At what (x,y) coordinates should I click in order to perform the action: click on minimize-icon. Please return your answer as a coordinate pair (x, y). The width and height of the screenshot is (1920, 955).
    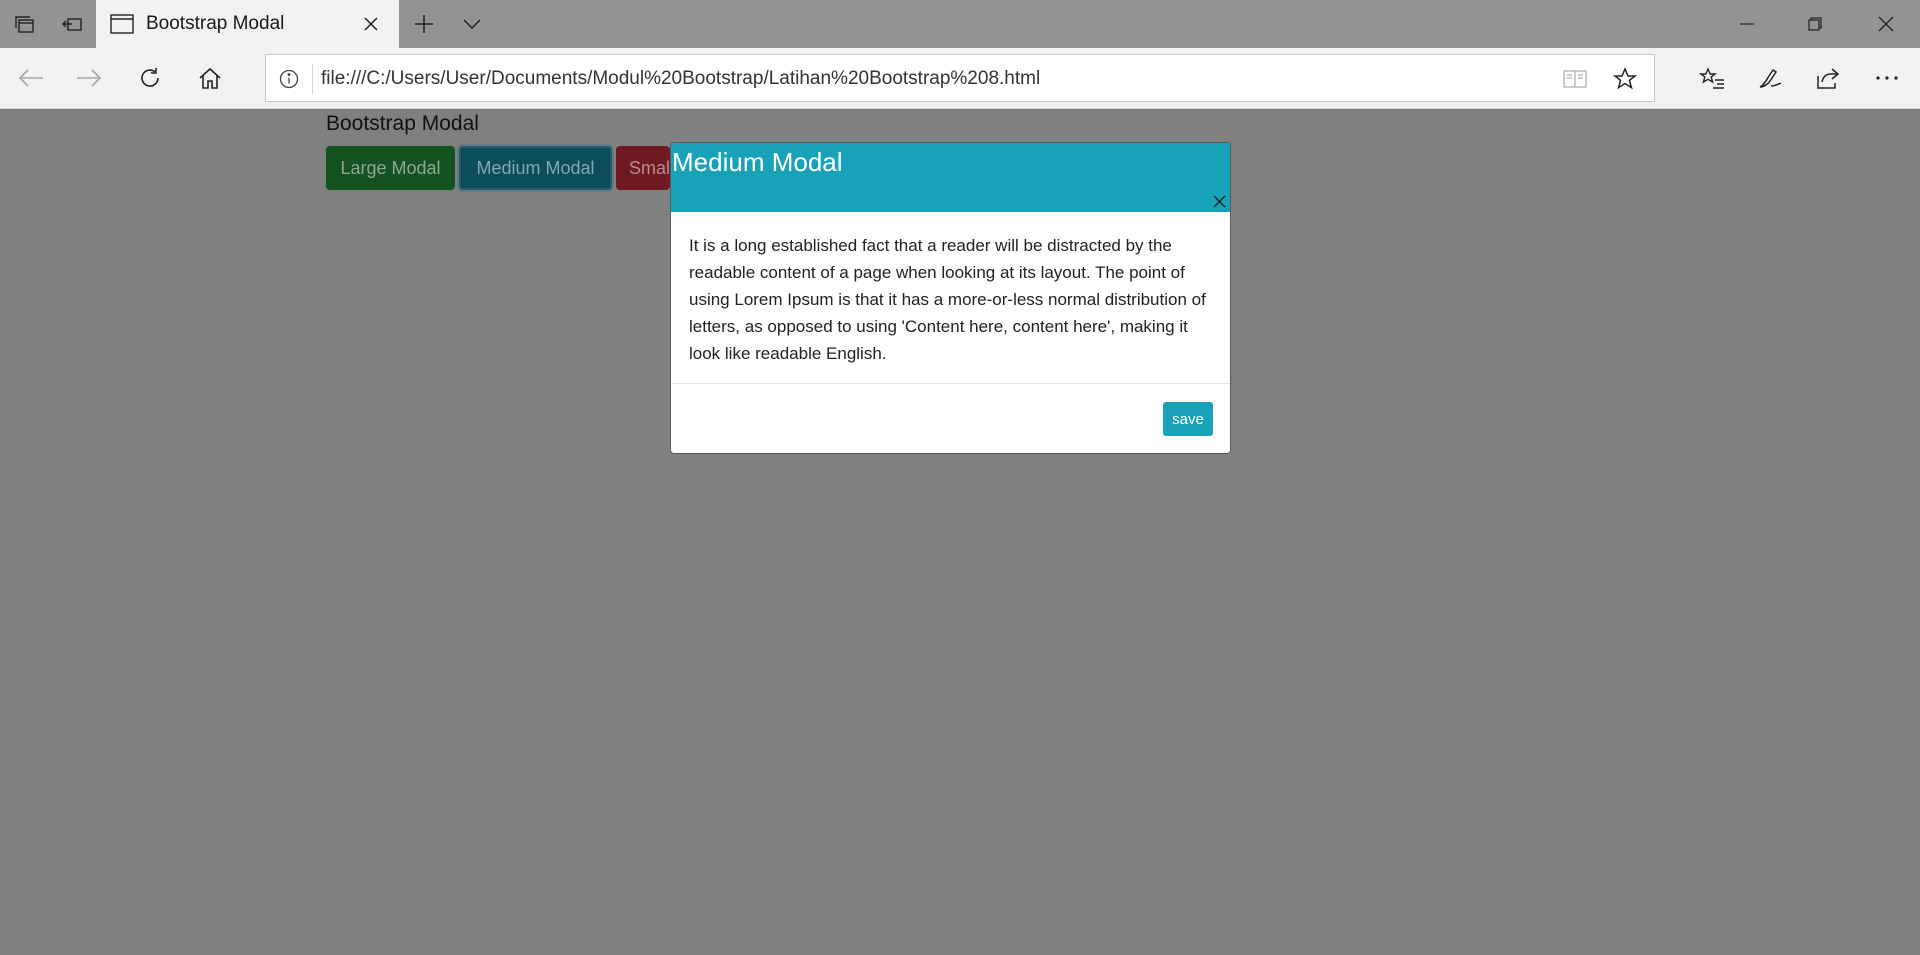
    Looking at the image, I should click on (1747, 24).